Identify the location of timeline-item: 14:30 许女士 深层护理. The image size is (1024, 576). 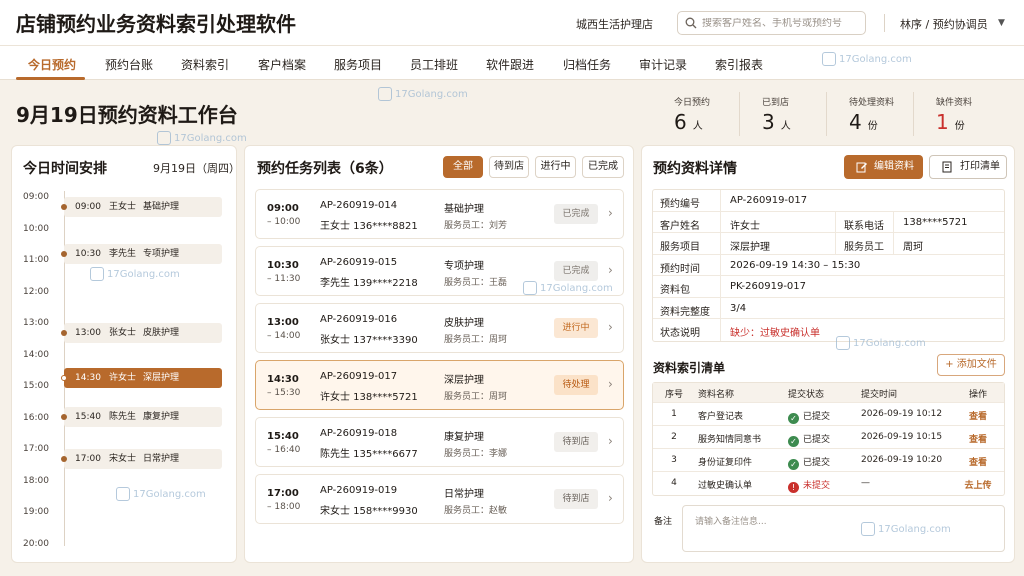
(141, 378).